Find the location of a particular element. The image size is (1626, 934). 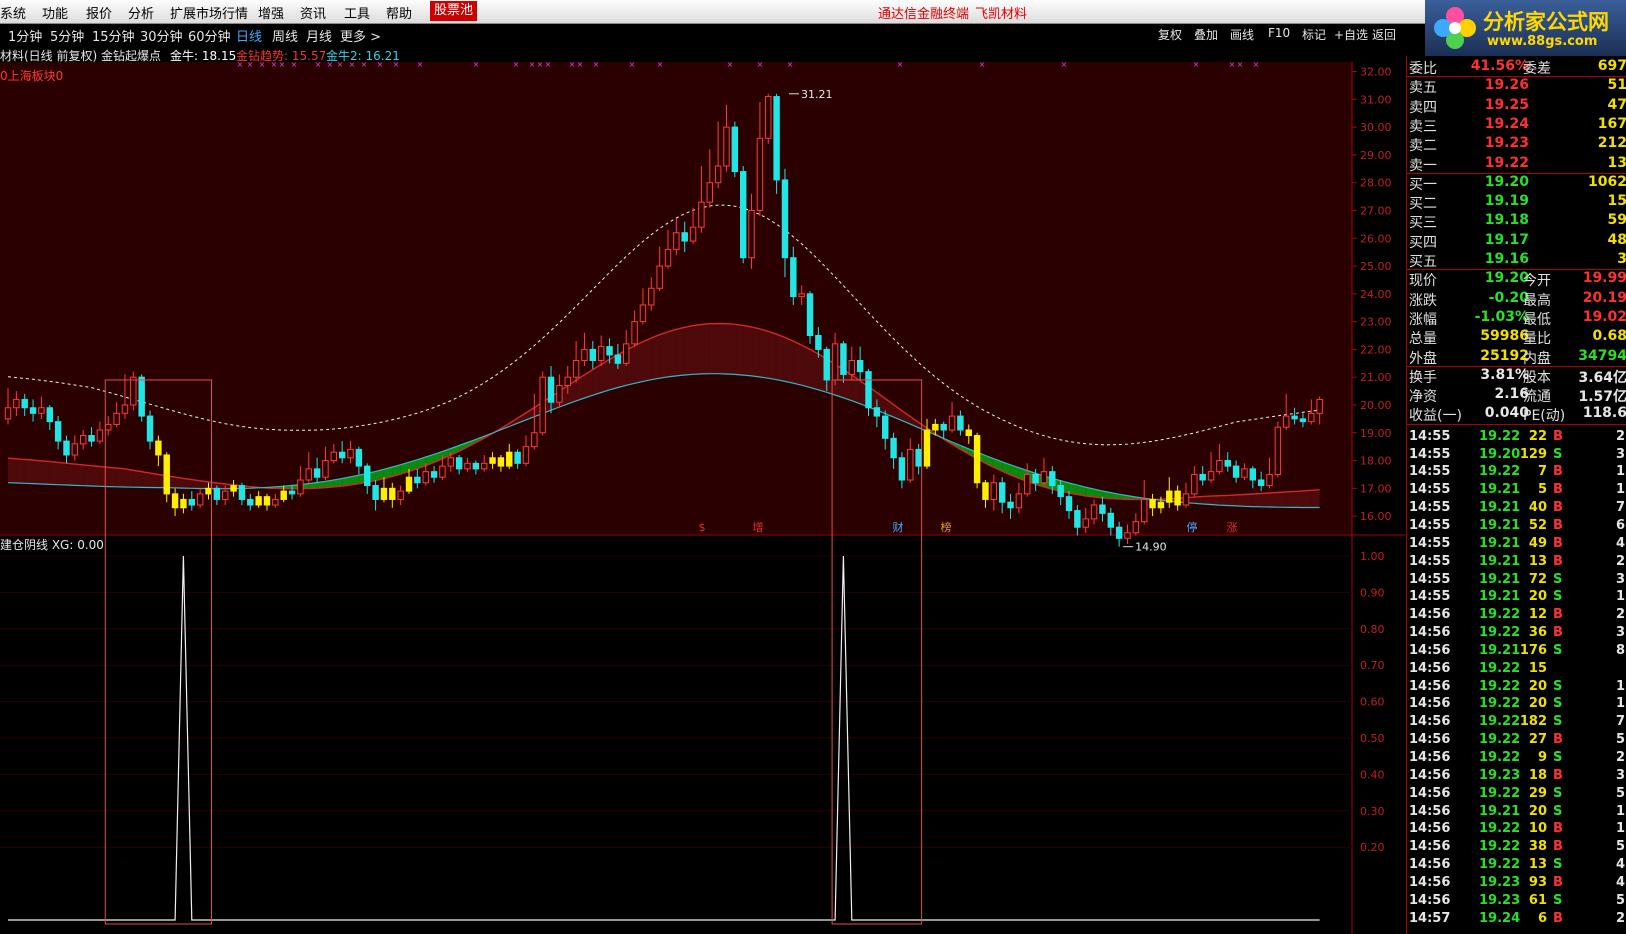

candle is located at coordinates (776, 143).